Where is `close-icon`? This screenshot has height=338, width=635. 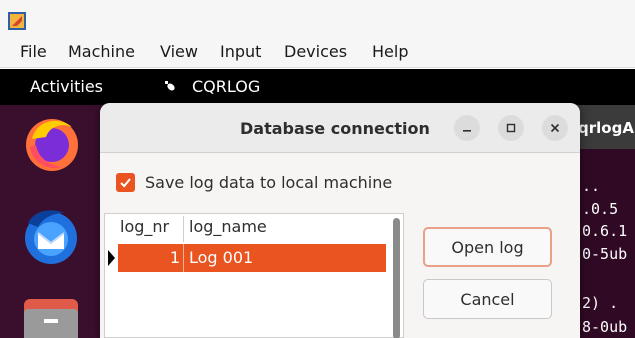
close-icon is located at coordinates (555, 128).